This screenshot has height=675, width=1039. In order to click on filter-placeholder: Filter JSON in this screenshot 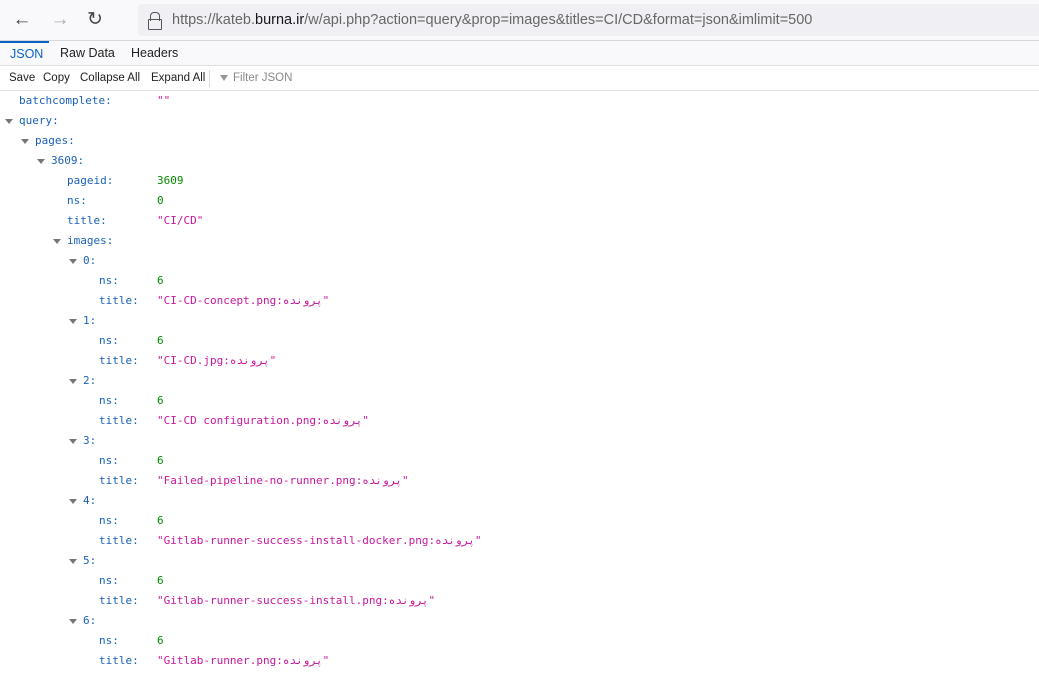, I will do `click(263, 78)`.